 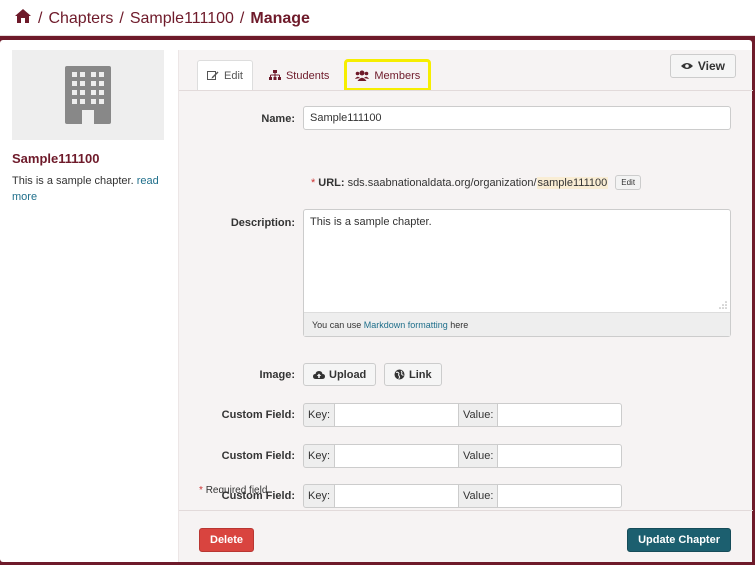 What do you see at coordinates (280, 18) in the screenshot?
I see `breadcrumb-current: Manage` at bounding box center [280, 18].